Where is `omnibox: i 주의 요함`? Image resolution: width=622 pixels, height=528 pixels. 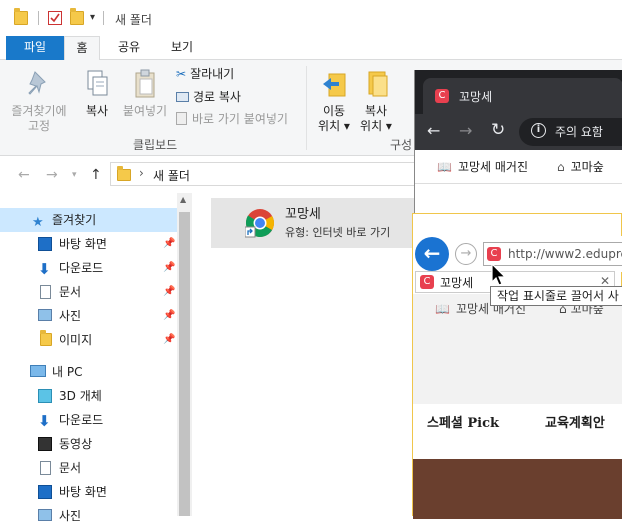 omnibox: i 주의 요함 is located at coordinates (570, 132).